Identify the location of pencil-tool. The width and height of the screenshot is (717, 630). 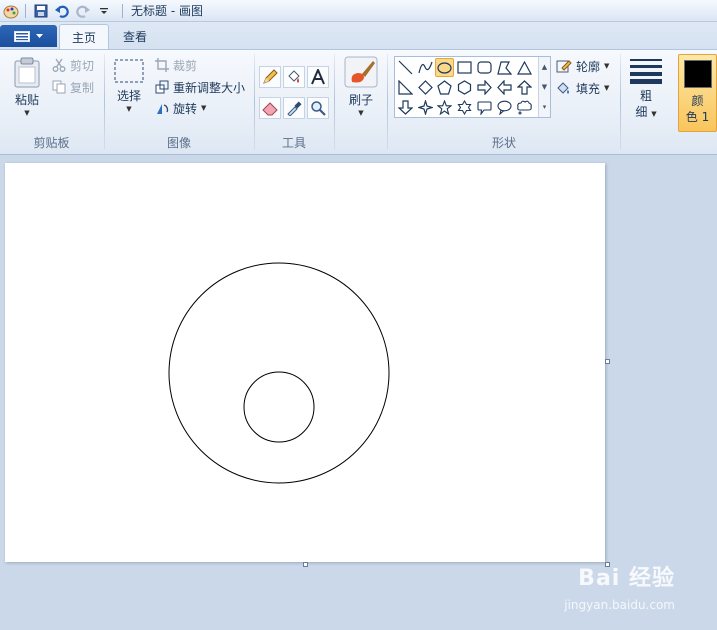
(270, 77).